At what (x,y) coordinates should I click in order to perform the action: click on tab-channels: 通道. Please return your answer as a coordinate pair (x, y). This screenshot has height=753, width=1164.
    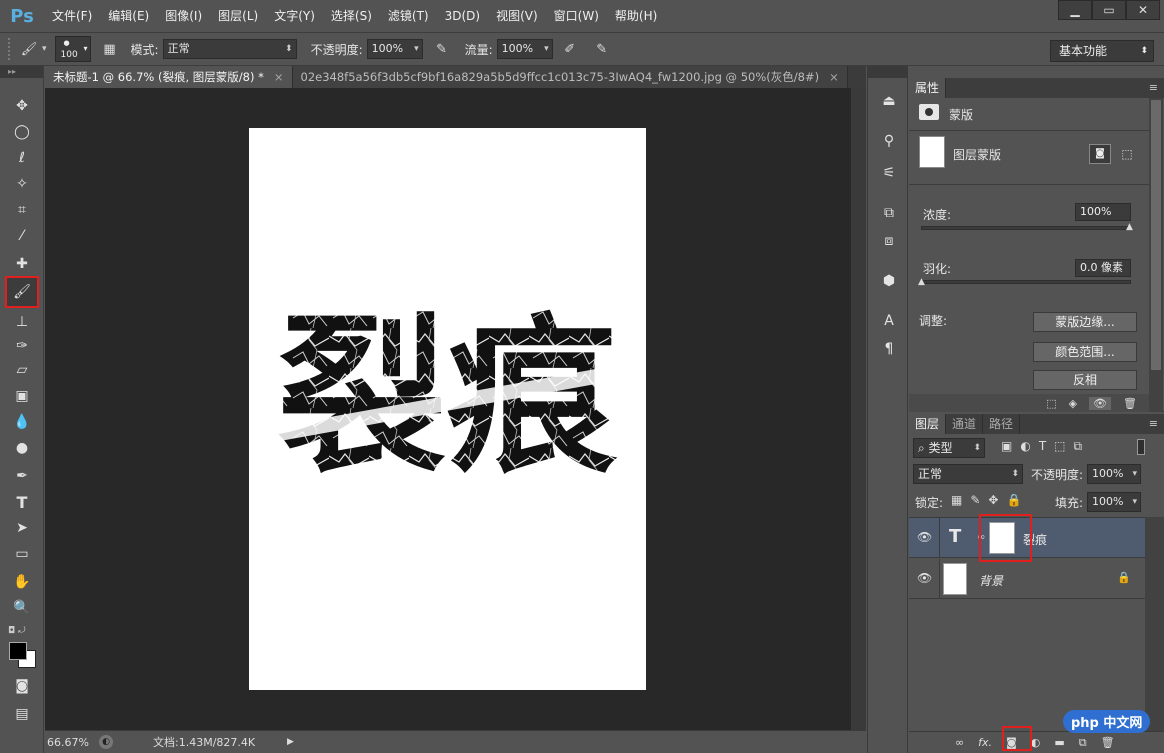
    Looking at the image, I should click on (965, 424).